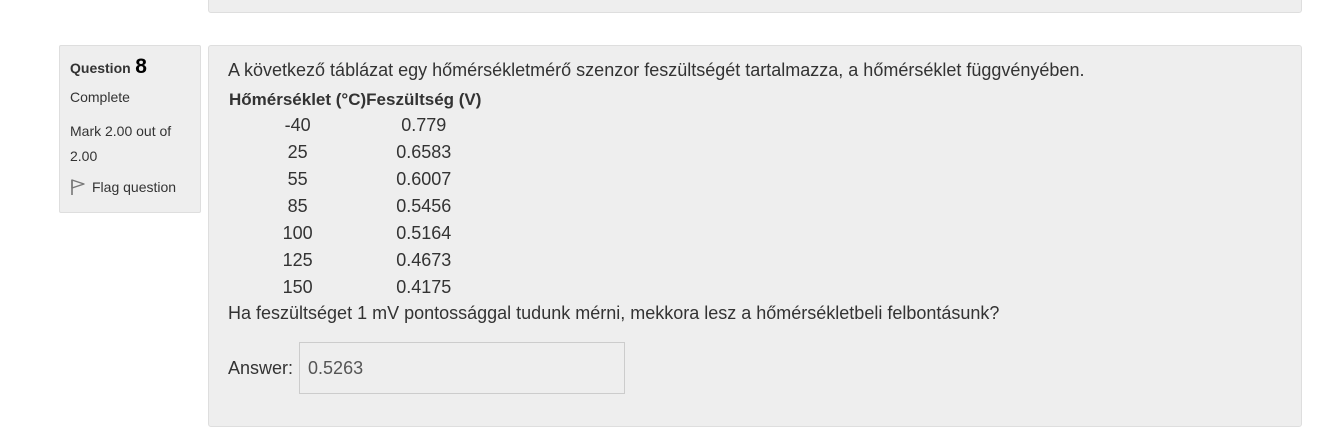 The width and height of the screenshot is (1332, 446). What do you see at coordinates (297, 206) in the screenshot?
I see `table-cell-temperature: 85` at bounding box center [297, 206].